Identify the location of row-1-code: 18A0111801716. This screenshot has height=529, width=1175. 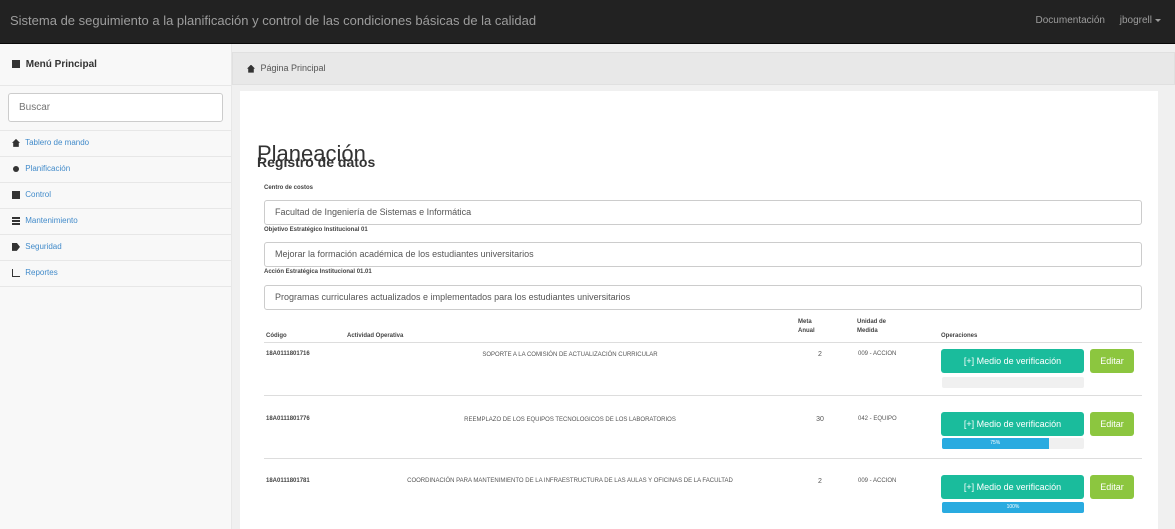
(288, 354).